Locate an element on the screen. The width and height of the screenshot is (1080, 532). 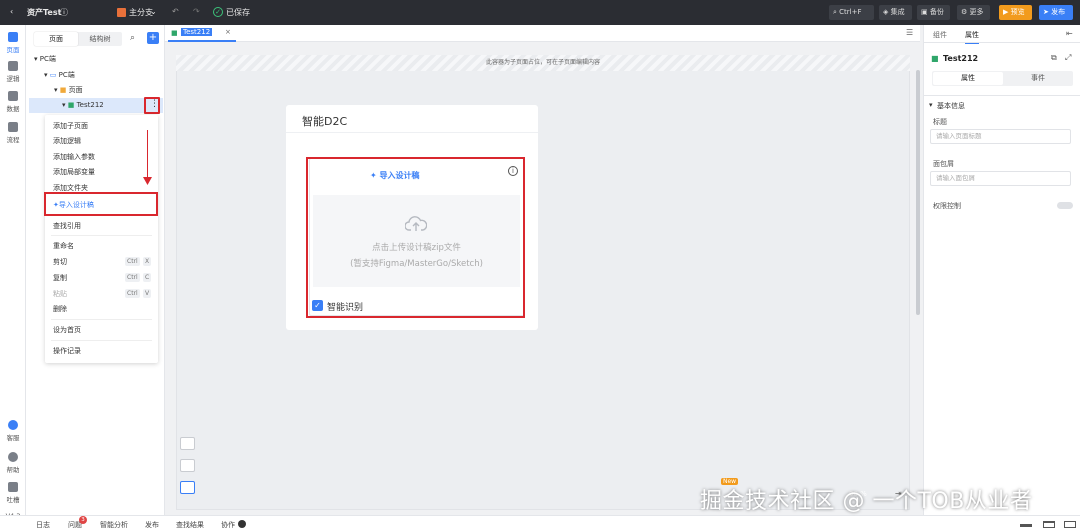
preview-button: ▶ 预览 is located at coordinates (1015, 12).